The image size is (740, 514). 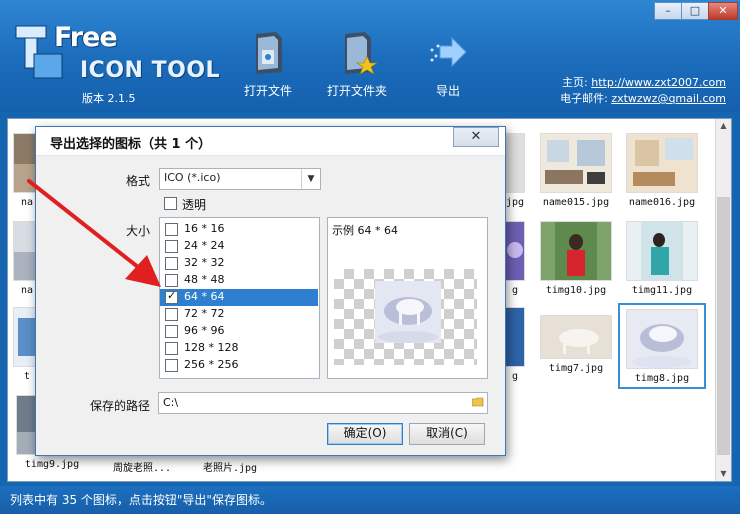 I want to click on size-option: 128 * 128, so click(x=239, y=348).